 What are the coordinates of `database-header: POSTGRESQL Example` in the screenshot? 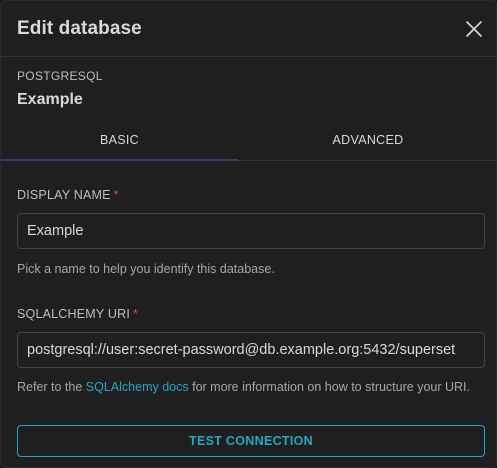 It's located at (248, 89).